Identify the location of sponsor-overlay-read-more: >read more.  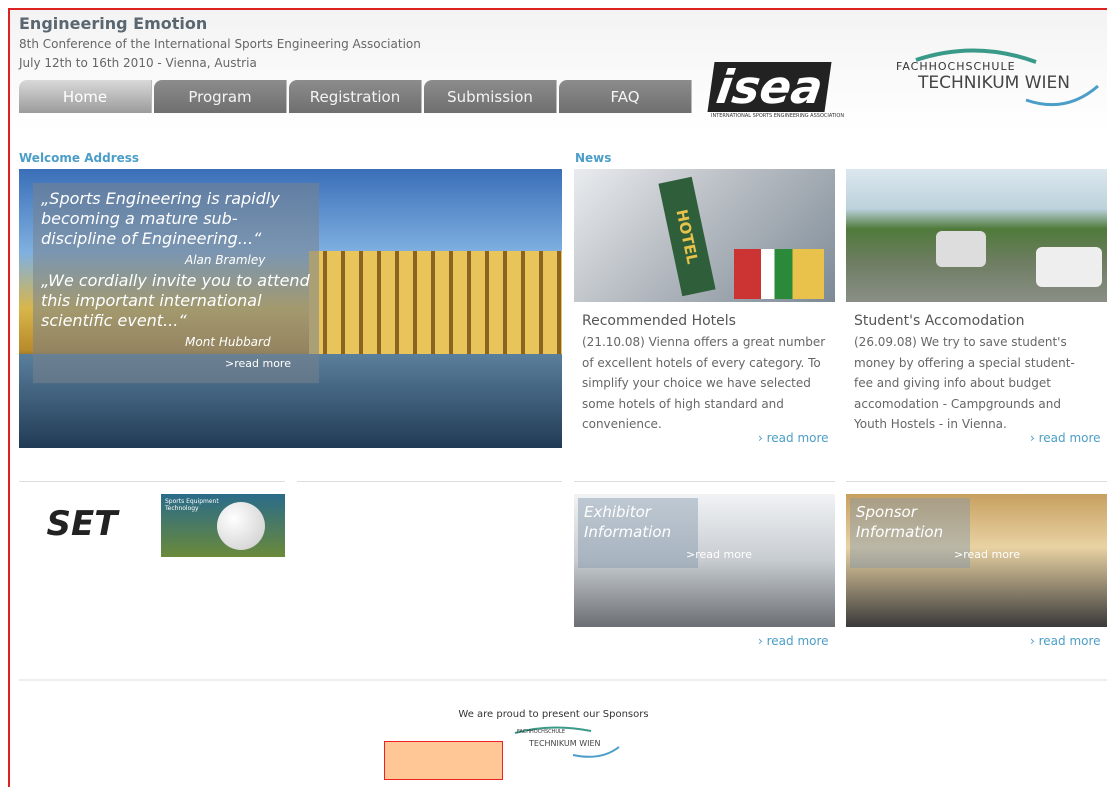
(987, 554).